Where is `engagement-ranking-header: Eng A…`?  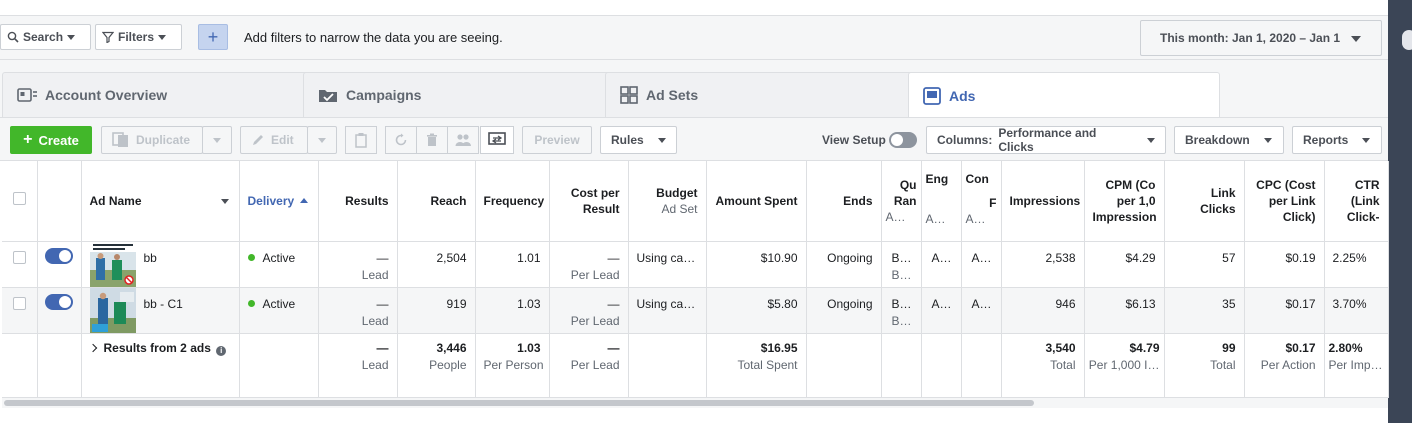
engagement-ranking-header: Eng A… is located at coordinates (941, 201).